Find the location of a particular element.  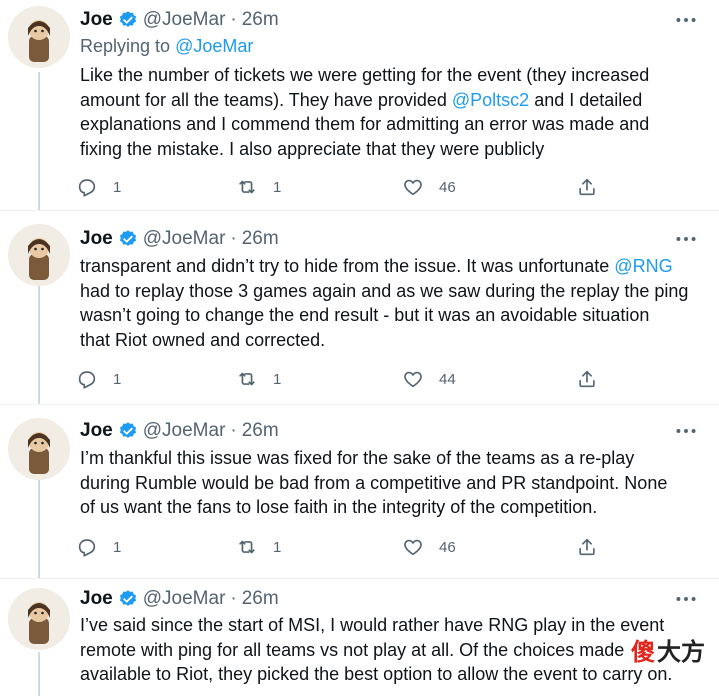

text-line: that Riot owned and corrected. is located at coordinates (390, 340).